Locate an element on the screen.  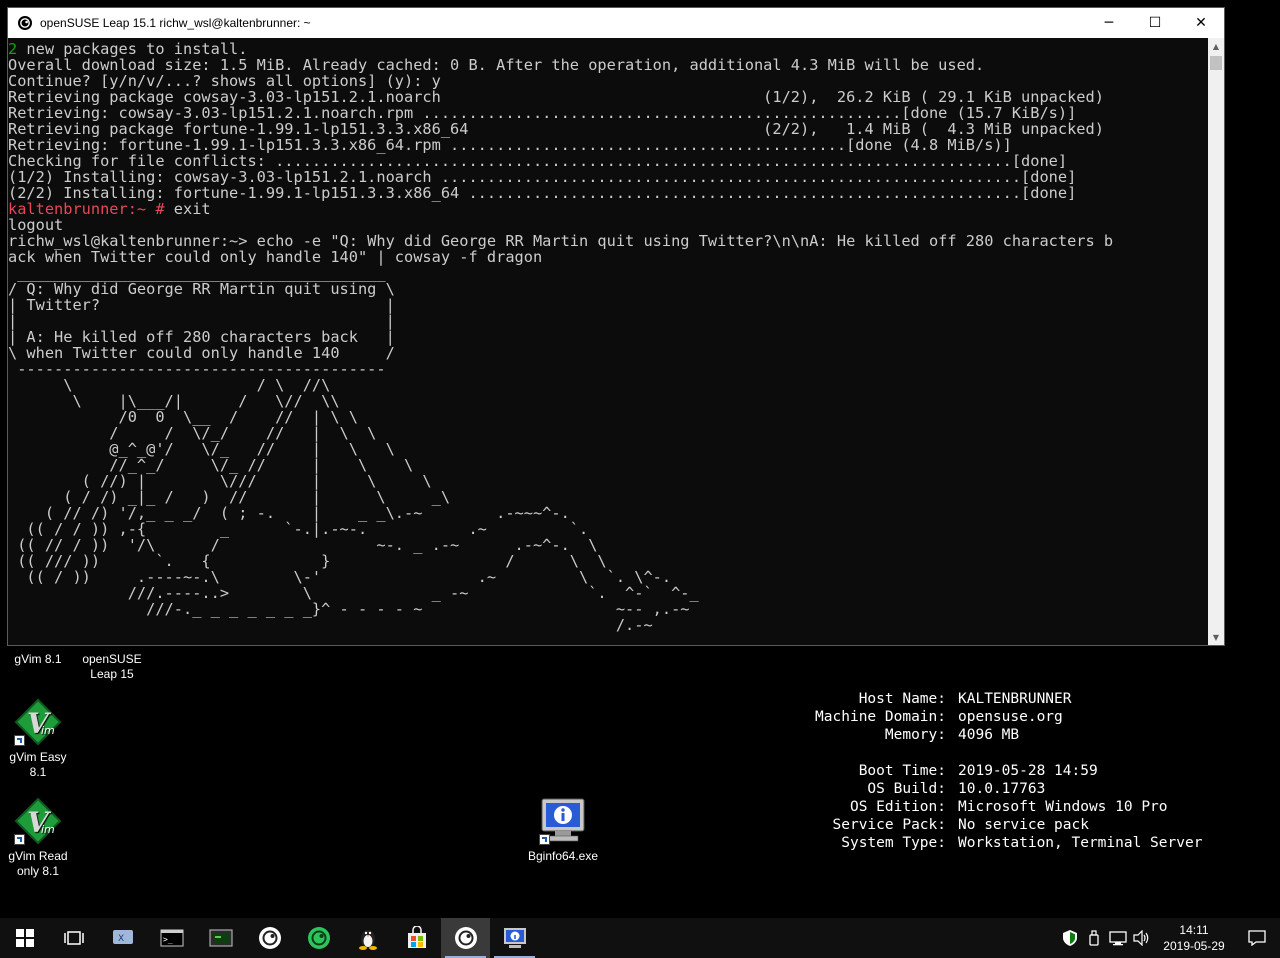
maximize-icon: ☐ is located at coordinates (1155, 23).